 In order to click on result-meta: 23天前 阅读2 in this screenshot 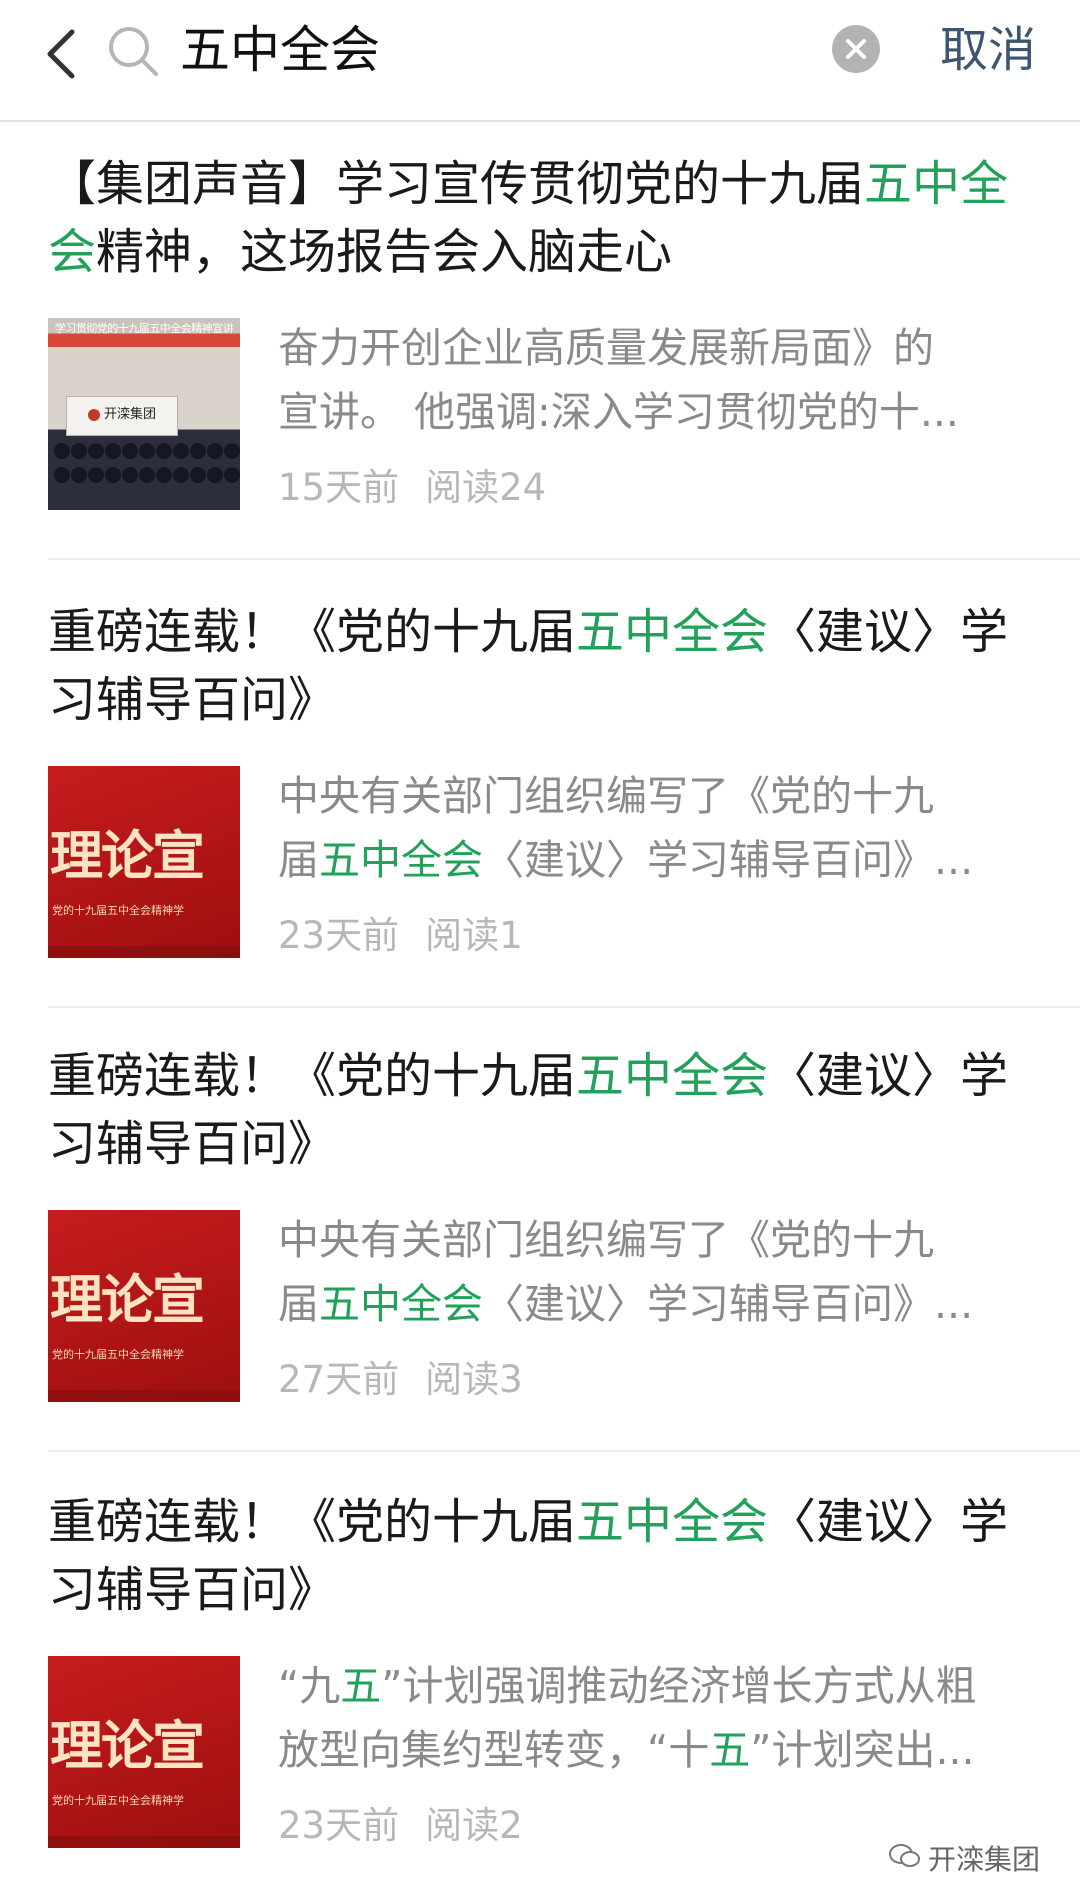, I will do `click(400, 1826)`.